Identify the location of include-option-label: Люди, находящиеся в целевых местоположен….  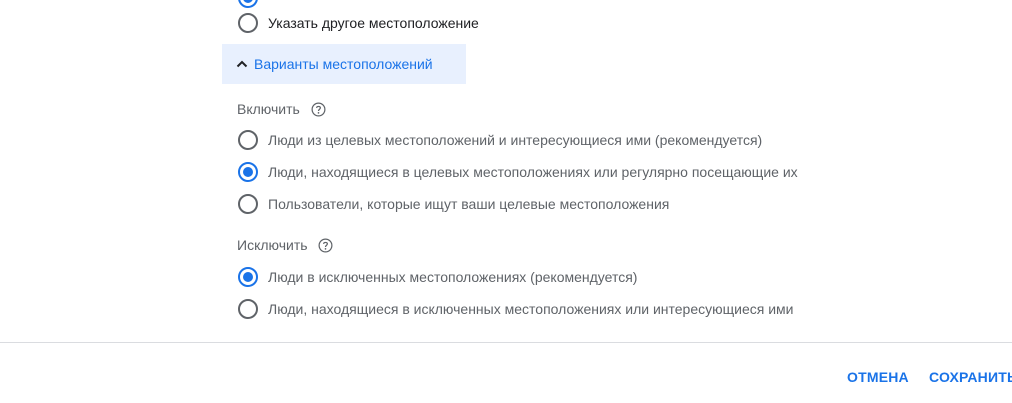
(533, 172).